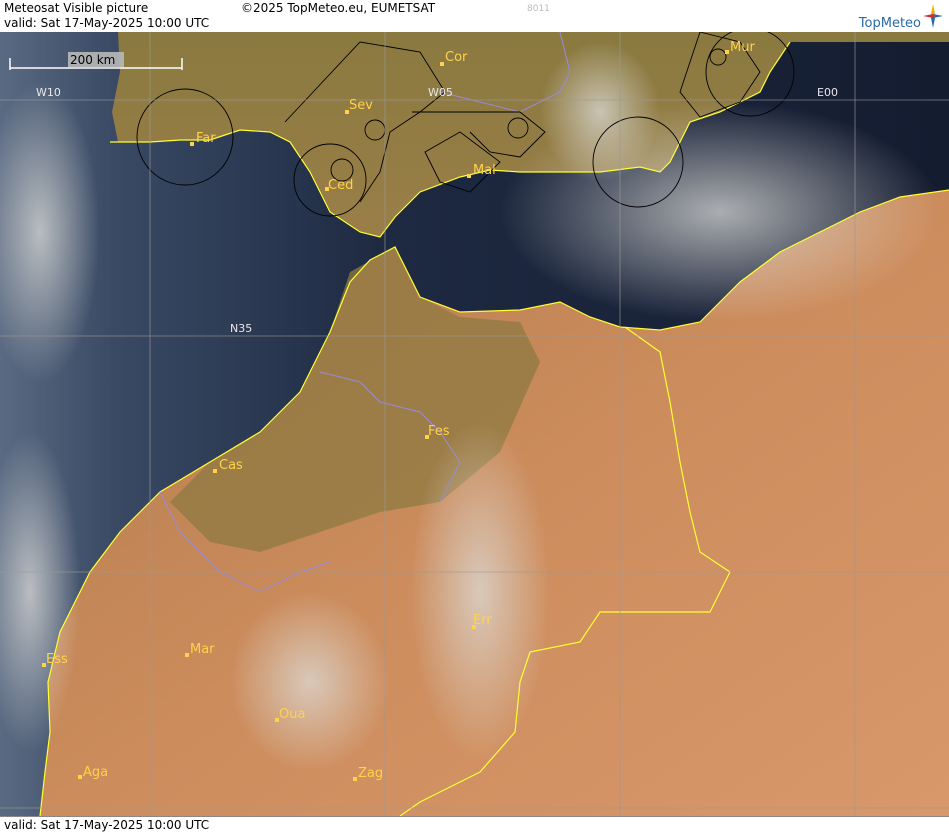 Image resolution: width=949 pixels, height=833 pixels. I want to click on page-title: Meteosat Visible picture, so click(76, 8).